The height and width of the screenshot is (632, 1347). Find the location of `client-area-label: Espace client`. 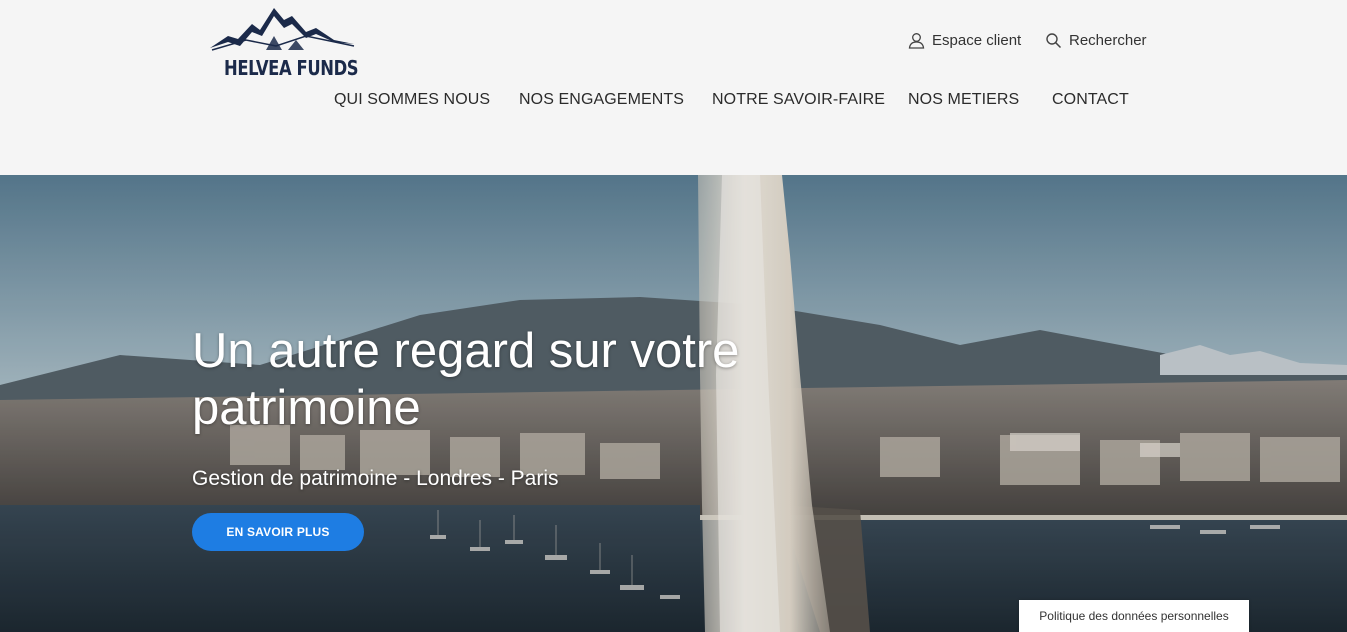

client-area-label: Espace client is located at coordinates (977, 40).